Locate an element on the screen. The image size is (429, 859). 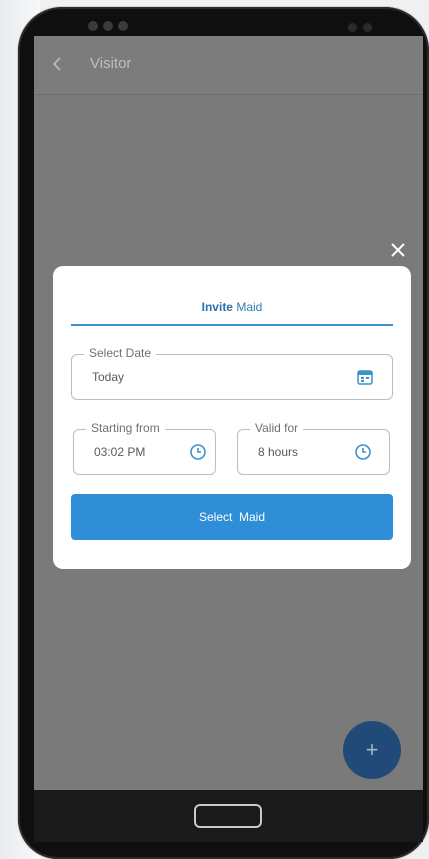
select-button-suffix: Maid is located at coordinates (252, 517).